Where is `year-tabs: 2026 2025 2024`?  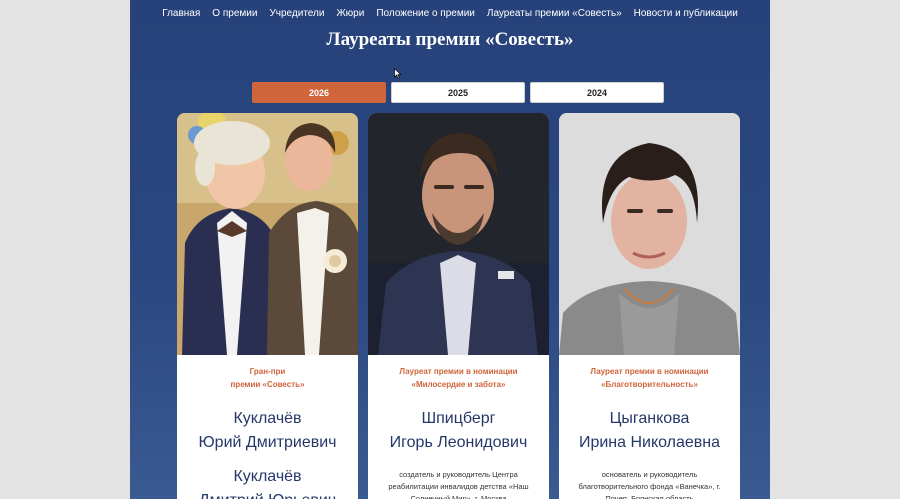 year-tabs: 2026 2025 2024 is located at coordinates (458, 92).